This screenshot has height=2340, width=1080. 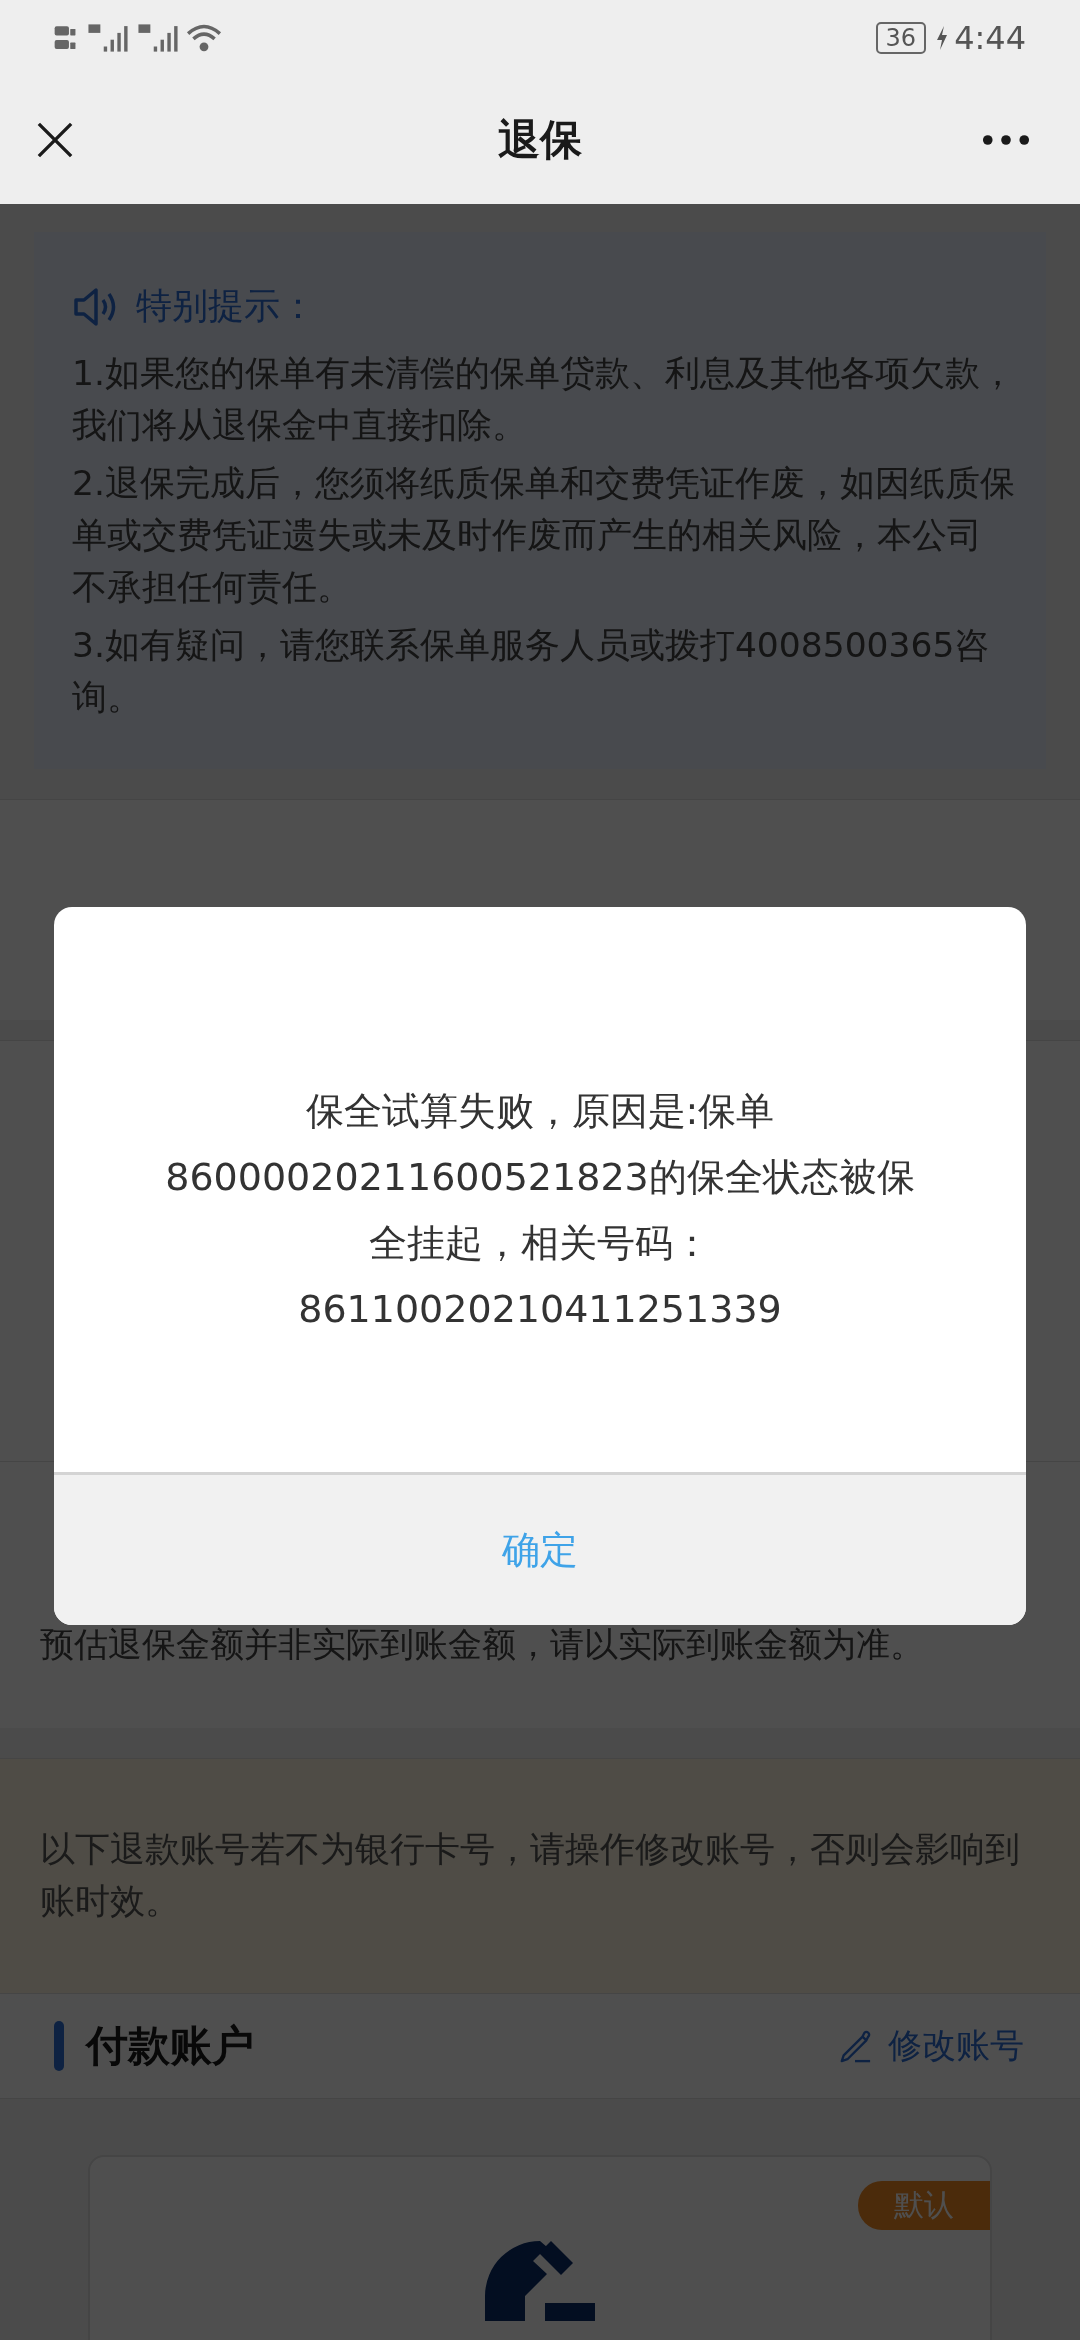 I want to click on wifi-icon, so click(x=204, y=38).